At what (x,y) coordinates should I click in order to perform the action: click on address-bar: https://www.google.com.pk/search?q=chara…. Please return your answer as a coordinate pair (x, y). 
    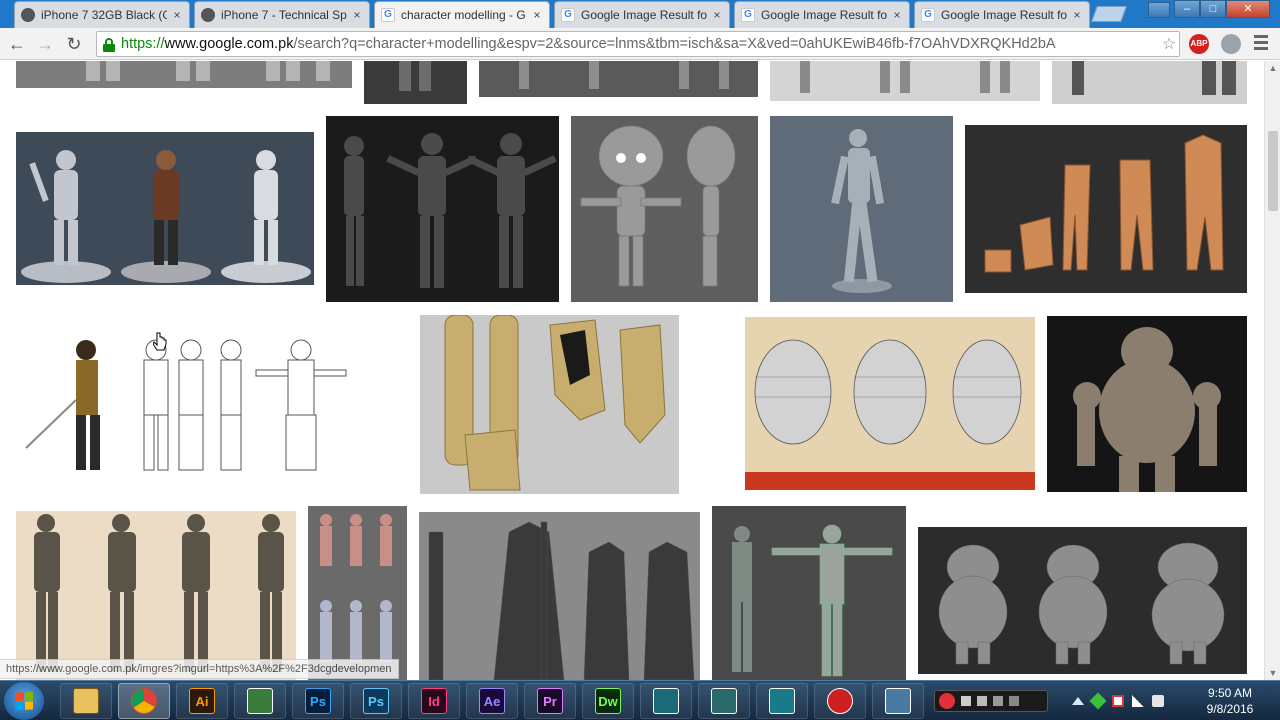
    Looking at the image, I should click on (638, 44).